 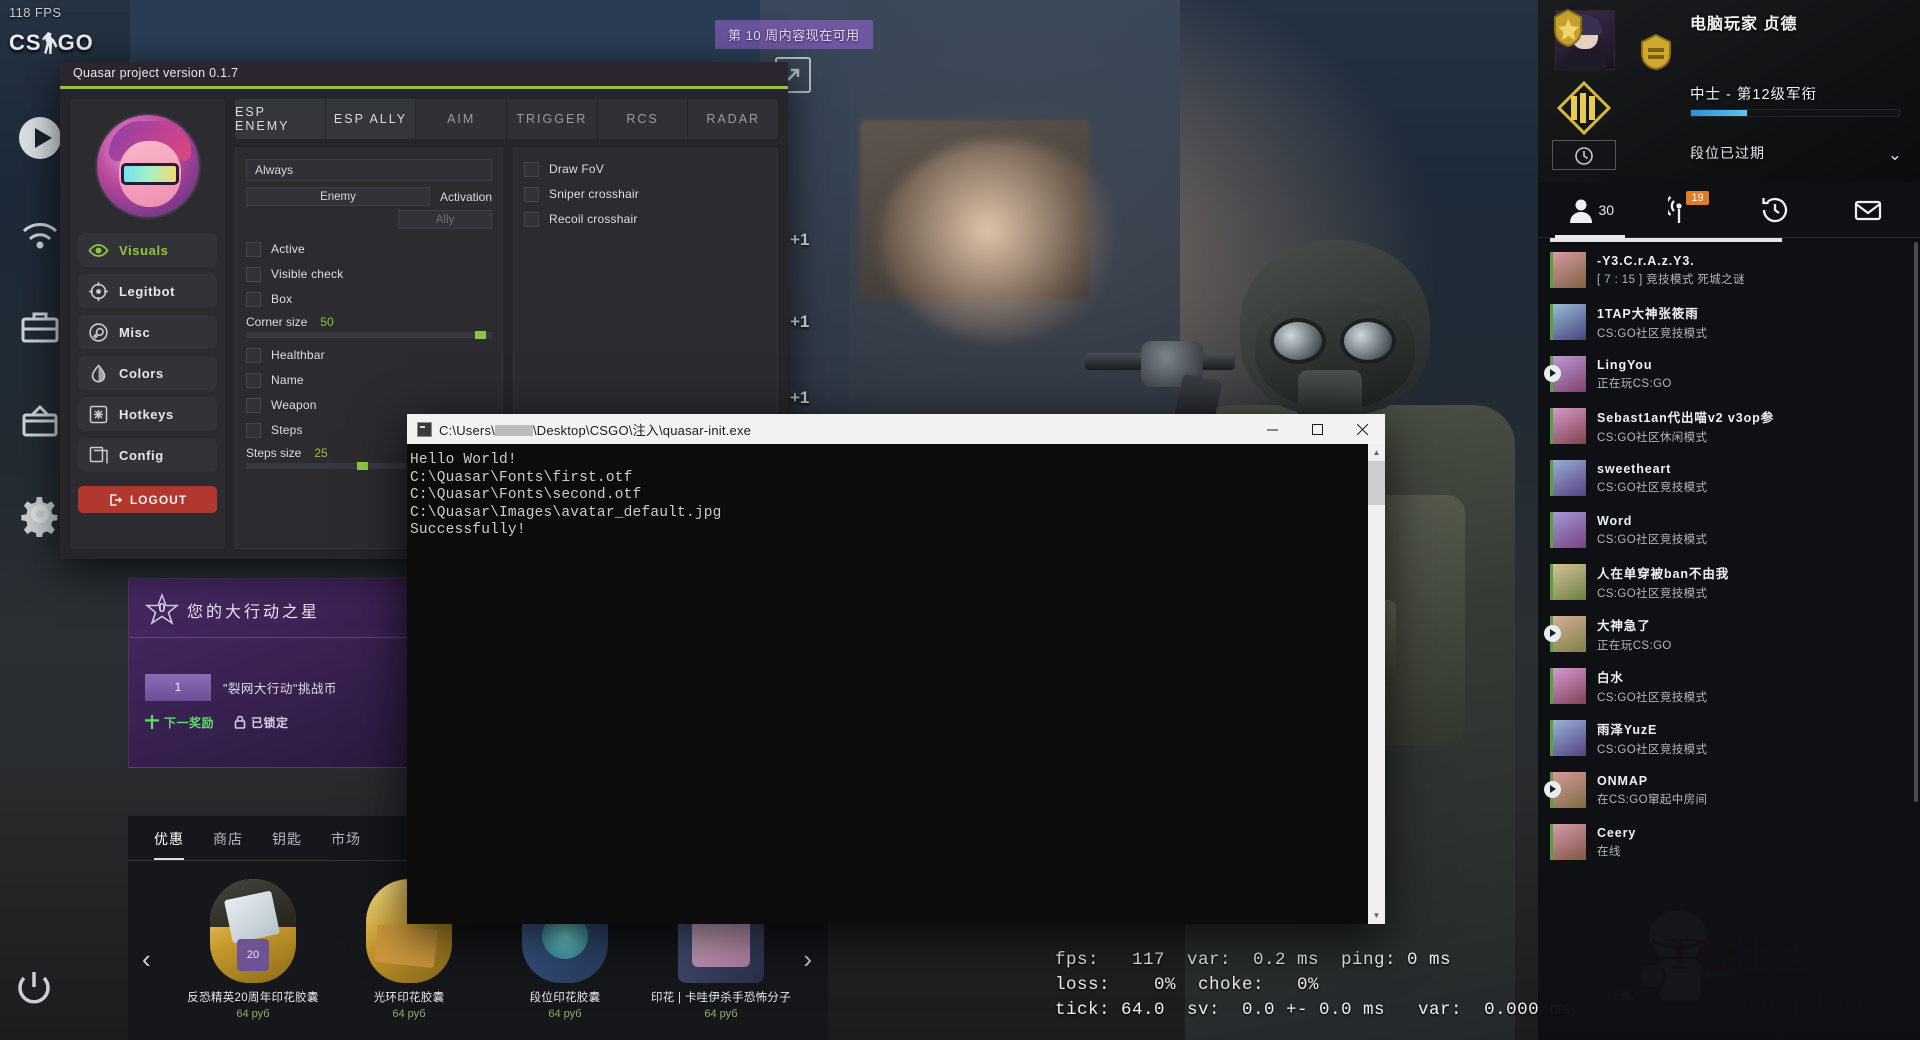 What do you see at coordinates (277, 322) in the screenshot?
I see `corner-size-label: Corner size` at bounding box center [277, 322].